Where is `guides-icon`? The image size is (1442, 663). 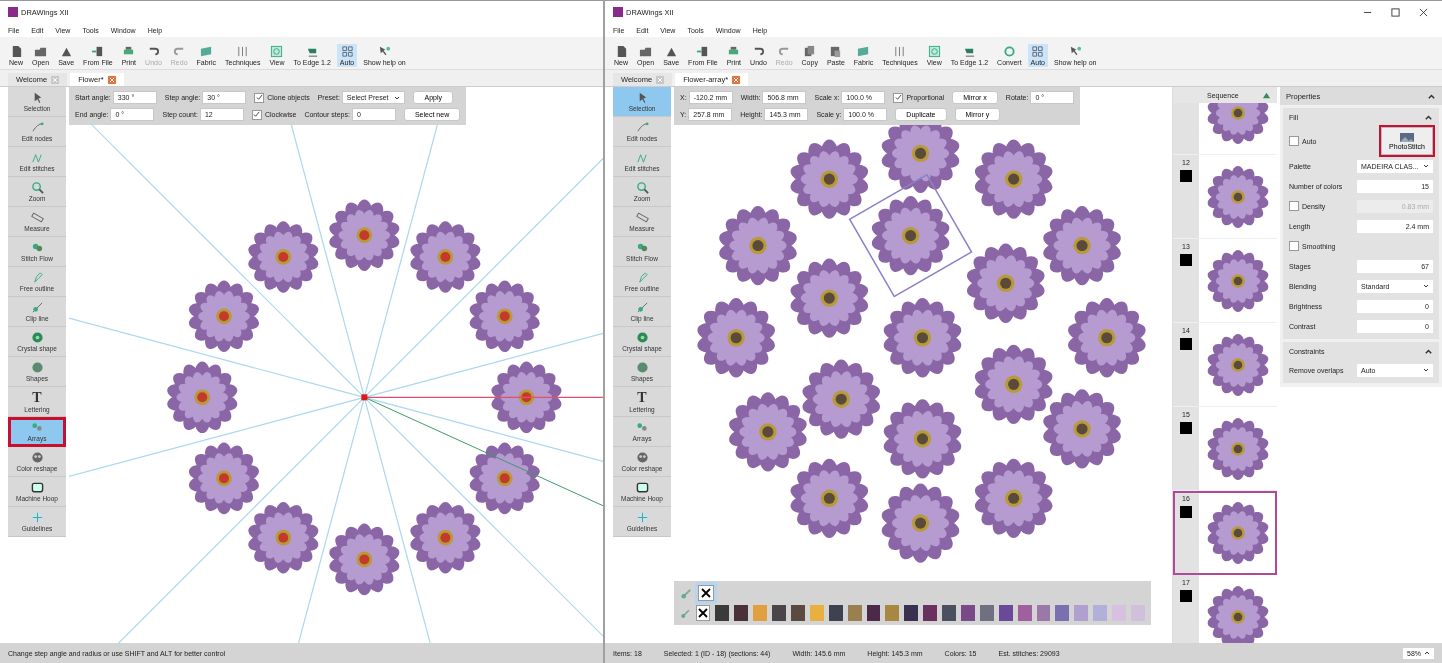
guides-icon is located at coordinates (37, 517).